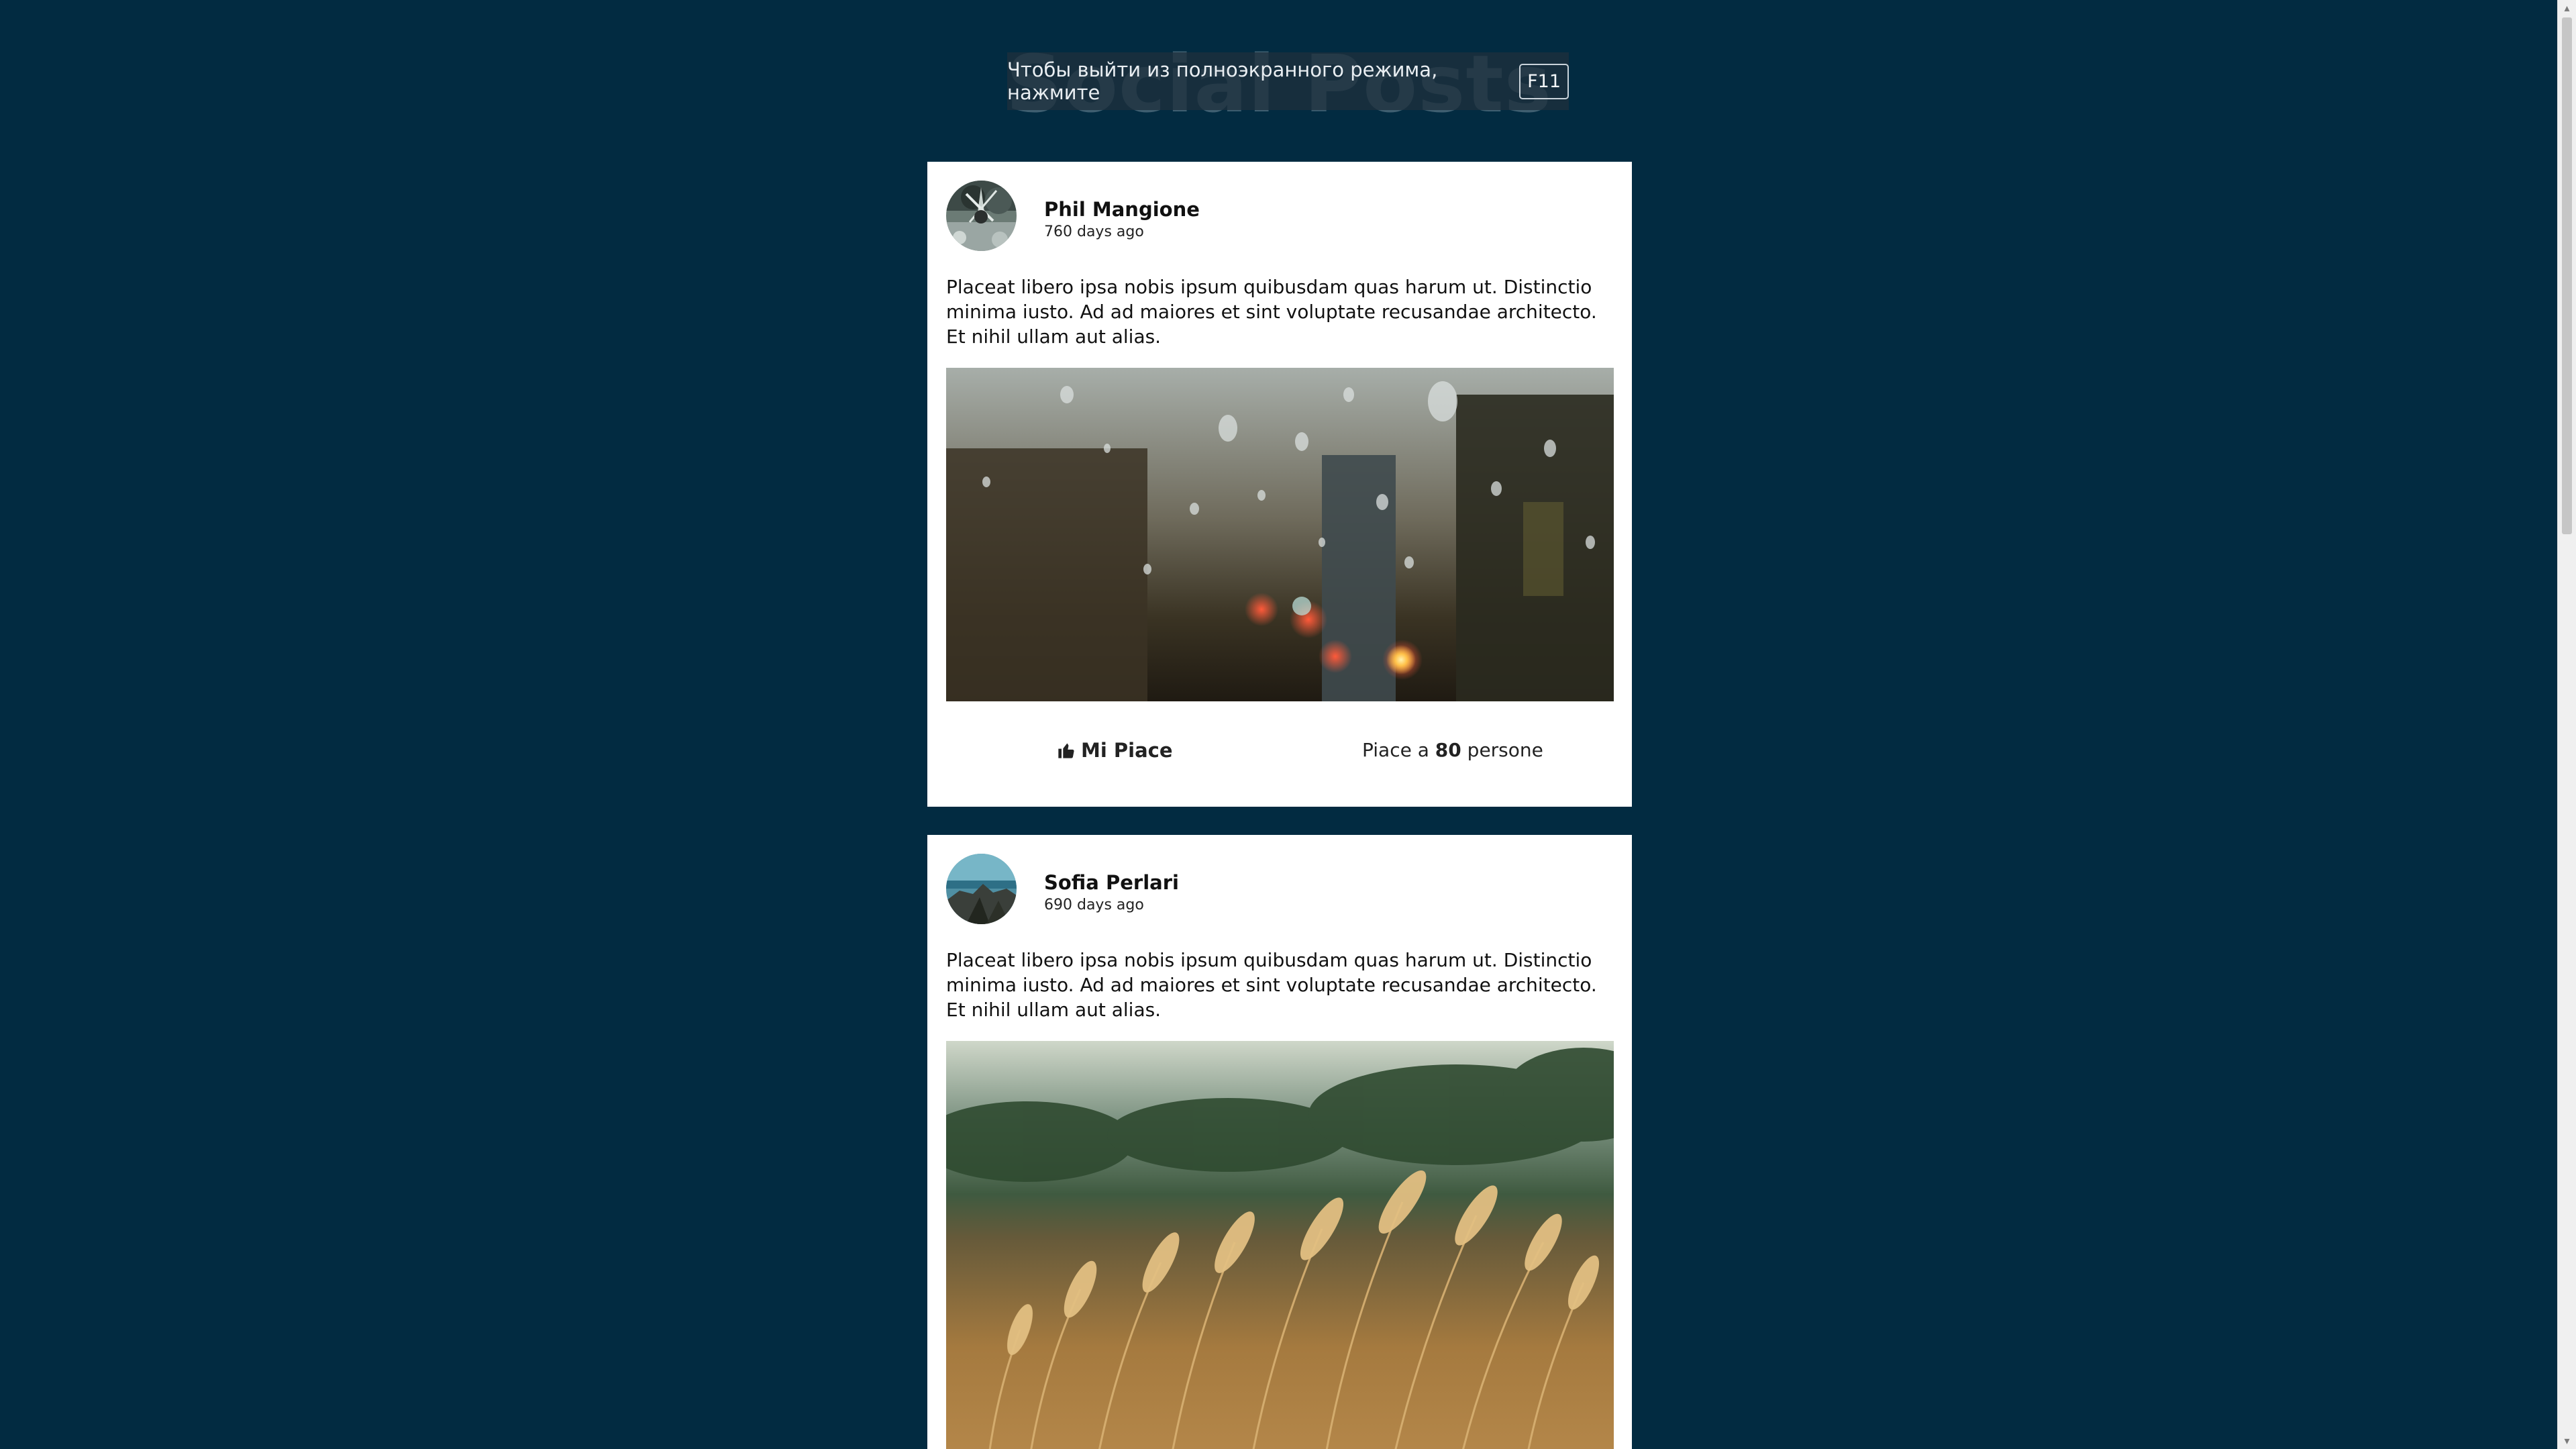 Image resolution: width=2576 pixels, height=1449 pixels. What do you see at coordinates (1127, 750) in the screenshot?
I see `like-button-label: Mi Piace` at bounding box center [1127, 750].